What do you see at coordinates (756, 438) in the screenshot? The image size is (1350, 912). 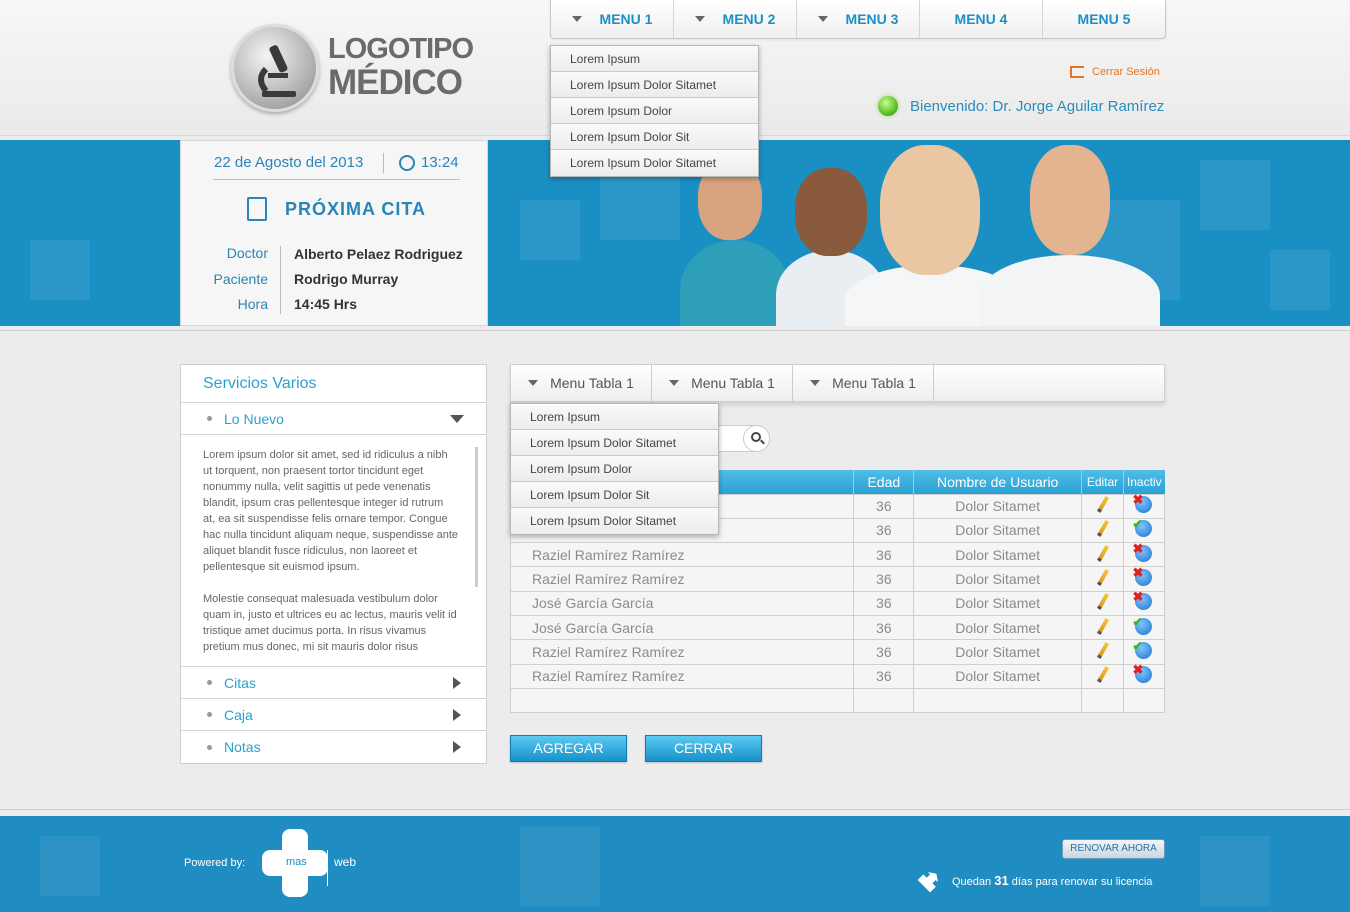 I see `search-button` at bounding box center [756, 438].